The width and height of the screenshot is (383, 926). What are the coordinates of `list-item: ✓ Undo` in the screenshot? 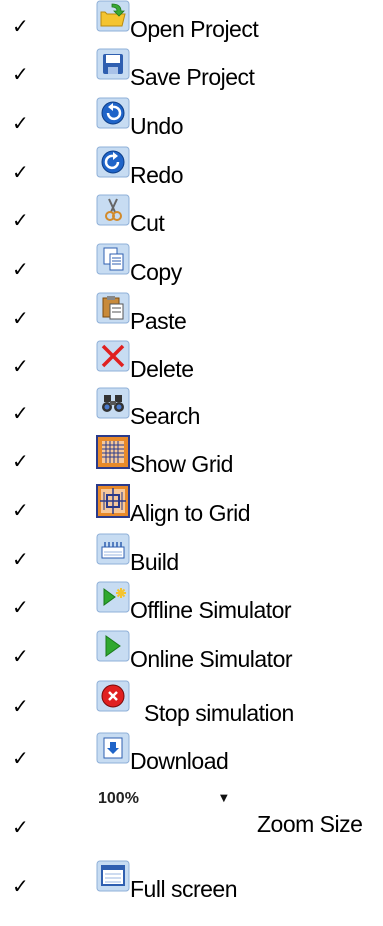 It's located at (191, 119).